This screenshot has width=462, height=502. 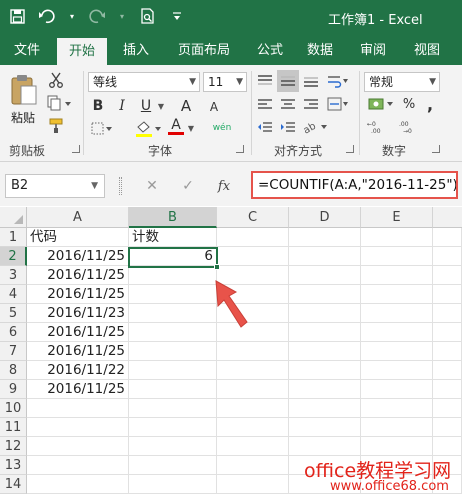 I want to click on italic-button: I, so click(x=122, y=106).